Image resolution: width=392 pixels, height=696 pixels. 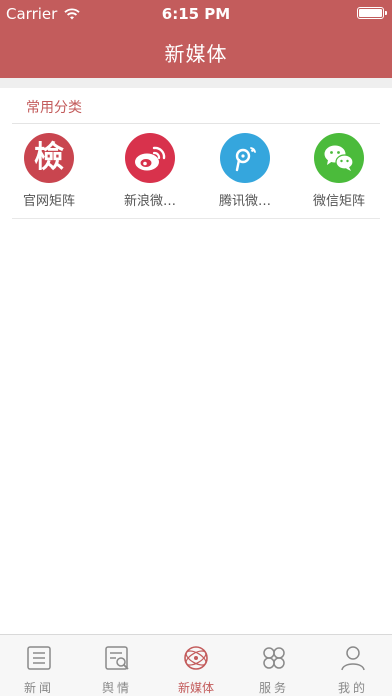 I want to click on section-divider, so click(x=196, y=123).